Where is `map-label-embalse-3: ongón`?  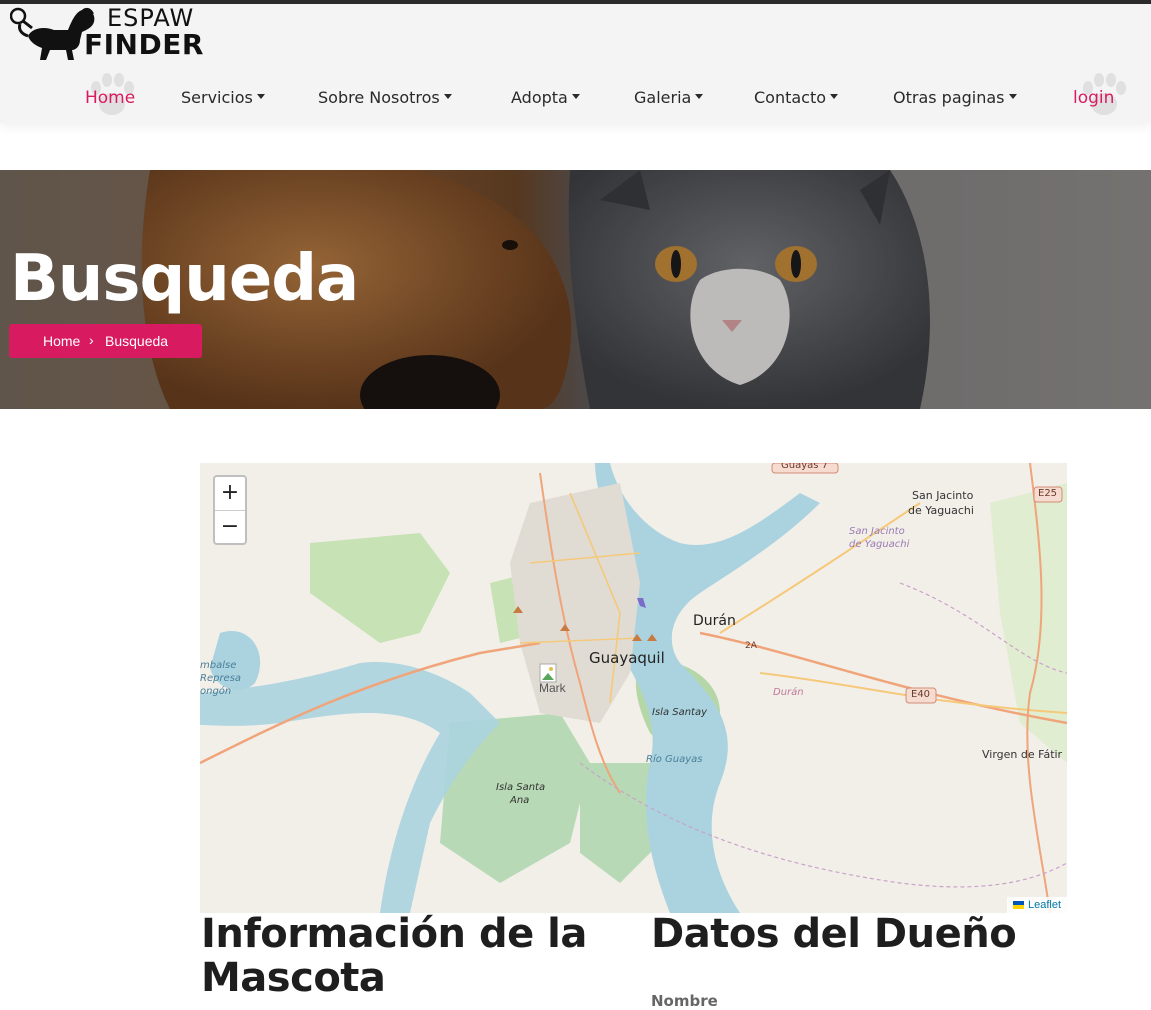 map-label-embalse-3: ongón is located at coordinates (216, 691).